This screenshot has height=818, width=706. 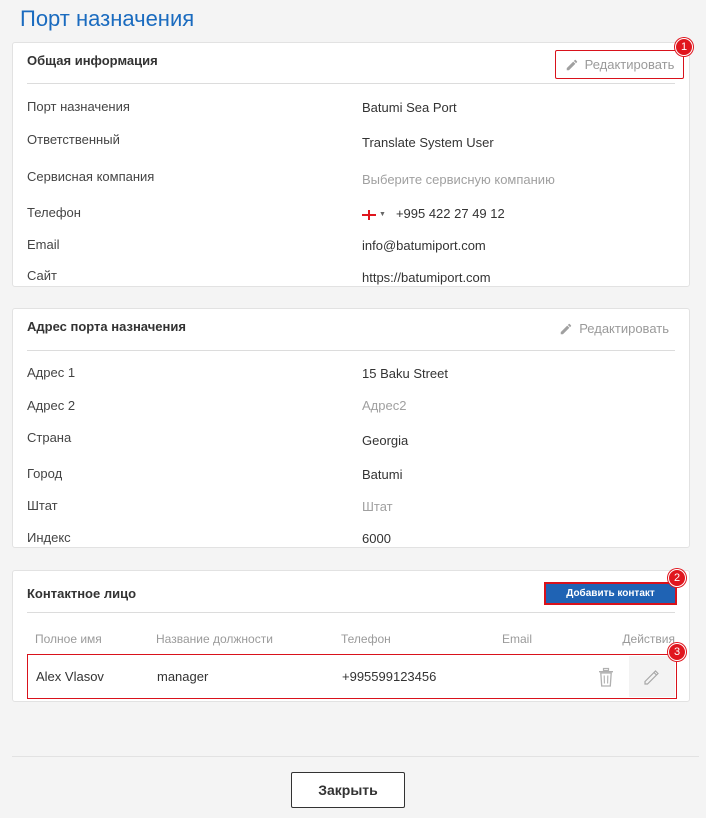 I want to click on trash-icon, so click(x=606, y=677).